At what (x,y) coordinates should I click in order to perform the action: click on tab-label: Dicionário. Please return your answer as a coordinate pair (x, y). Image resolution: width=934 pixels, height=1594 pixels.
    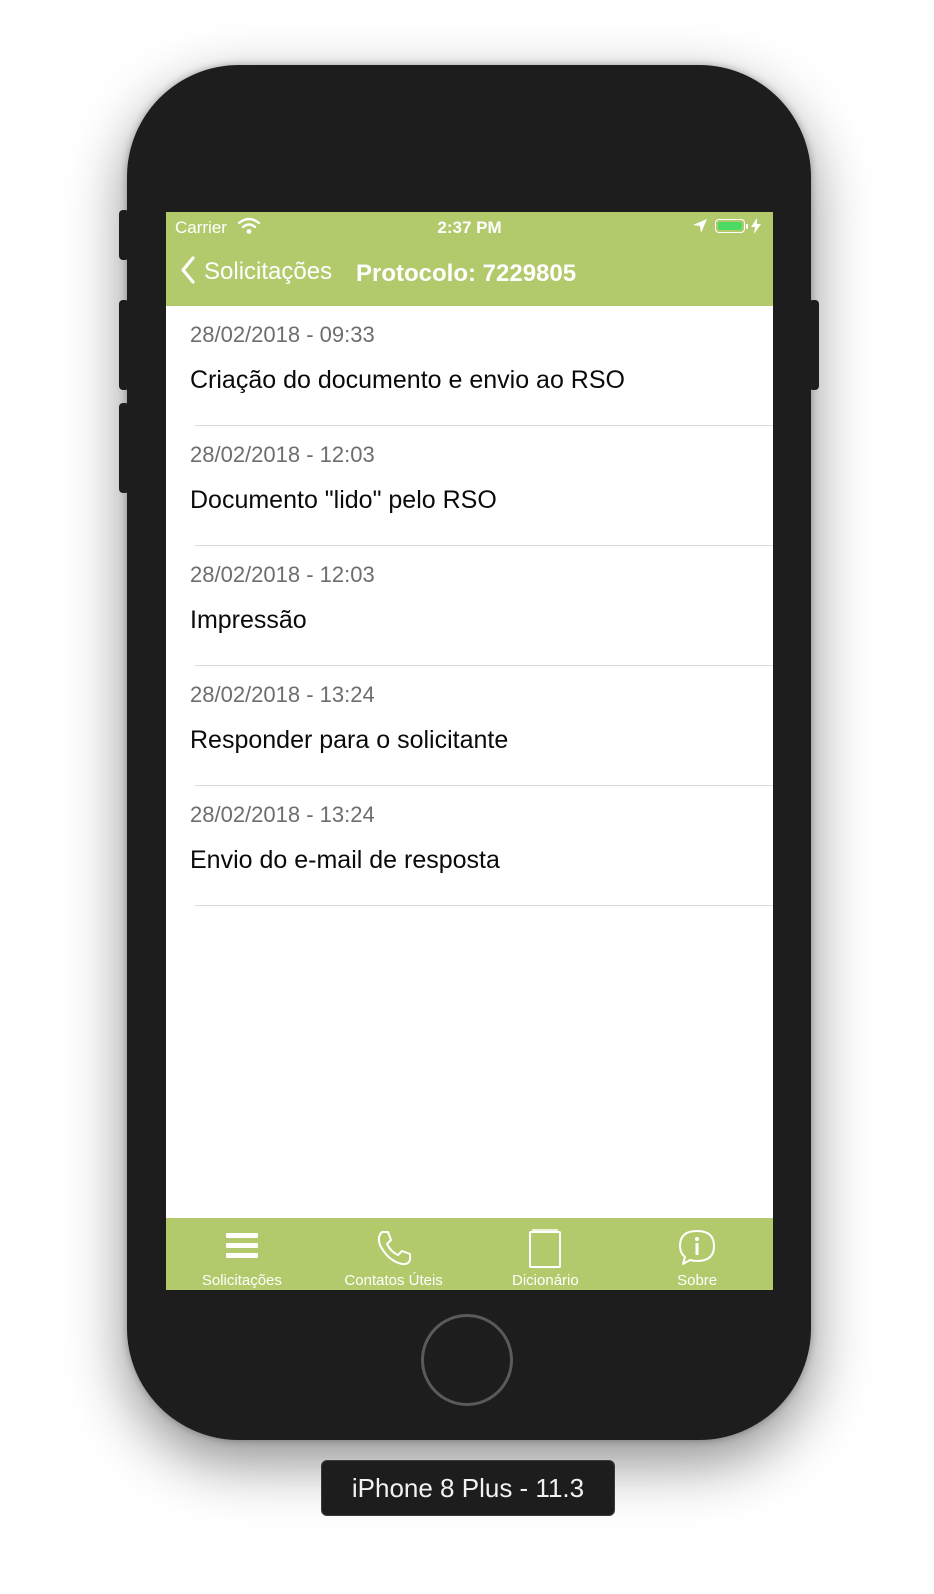
    Looking at the image, I should click on (545, 1280).